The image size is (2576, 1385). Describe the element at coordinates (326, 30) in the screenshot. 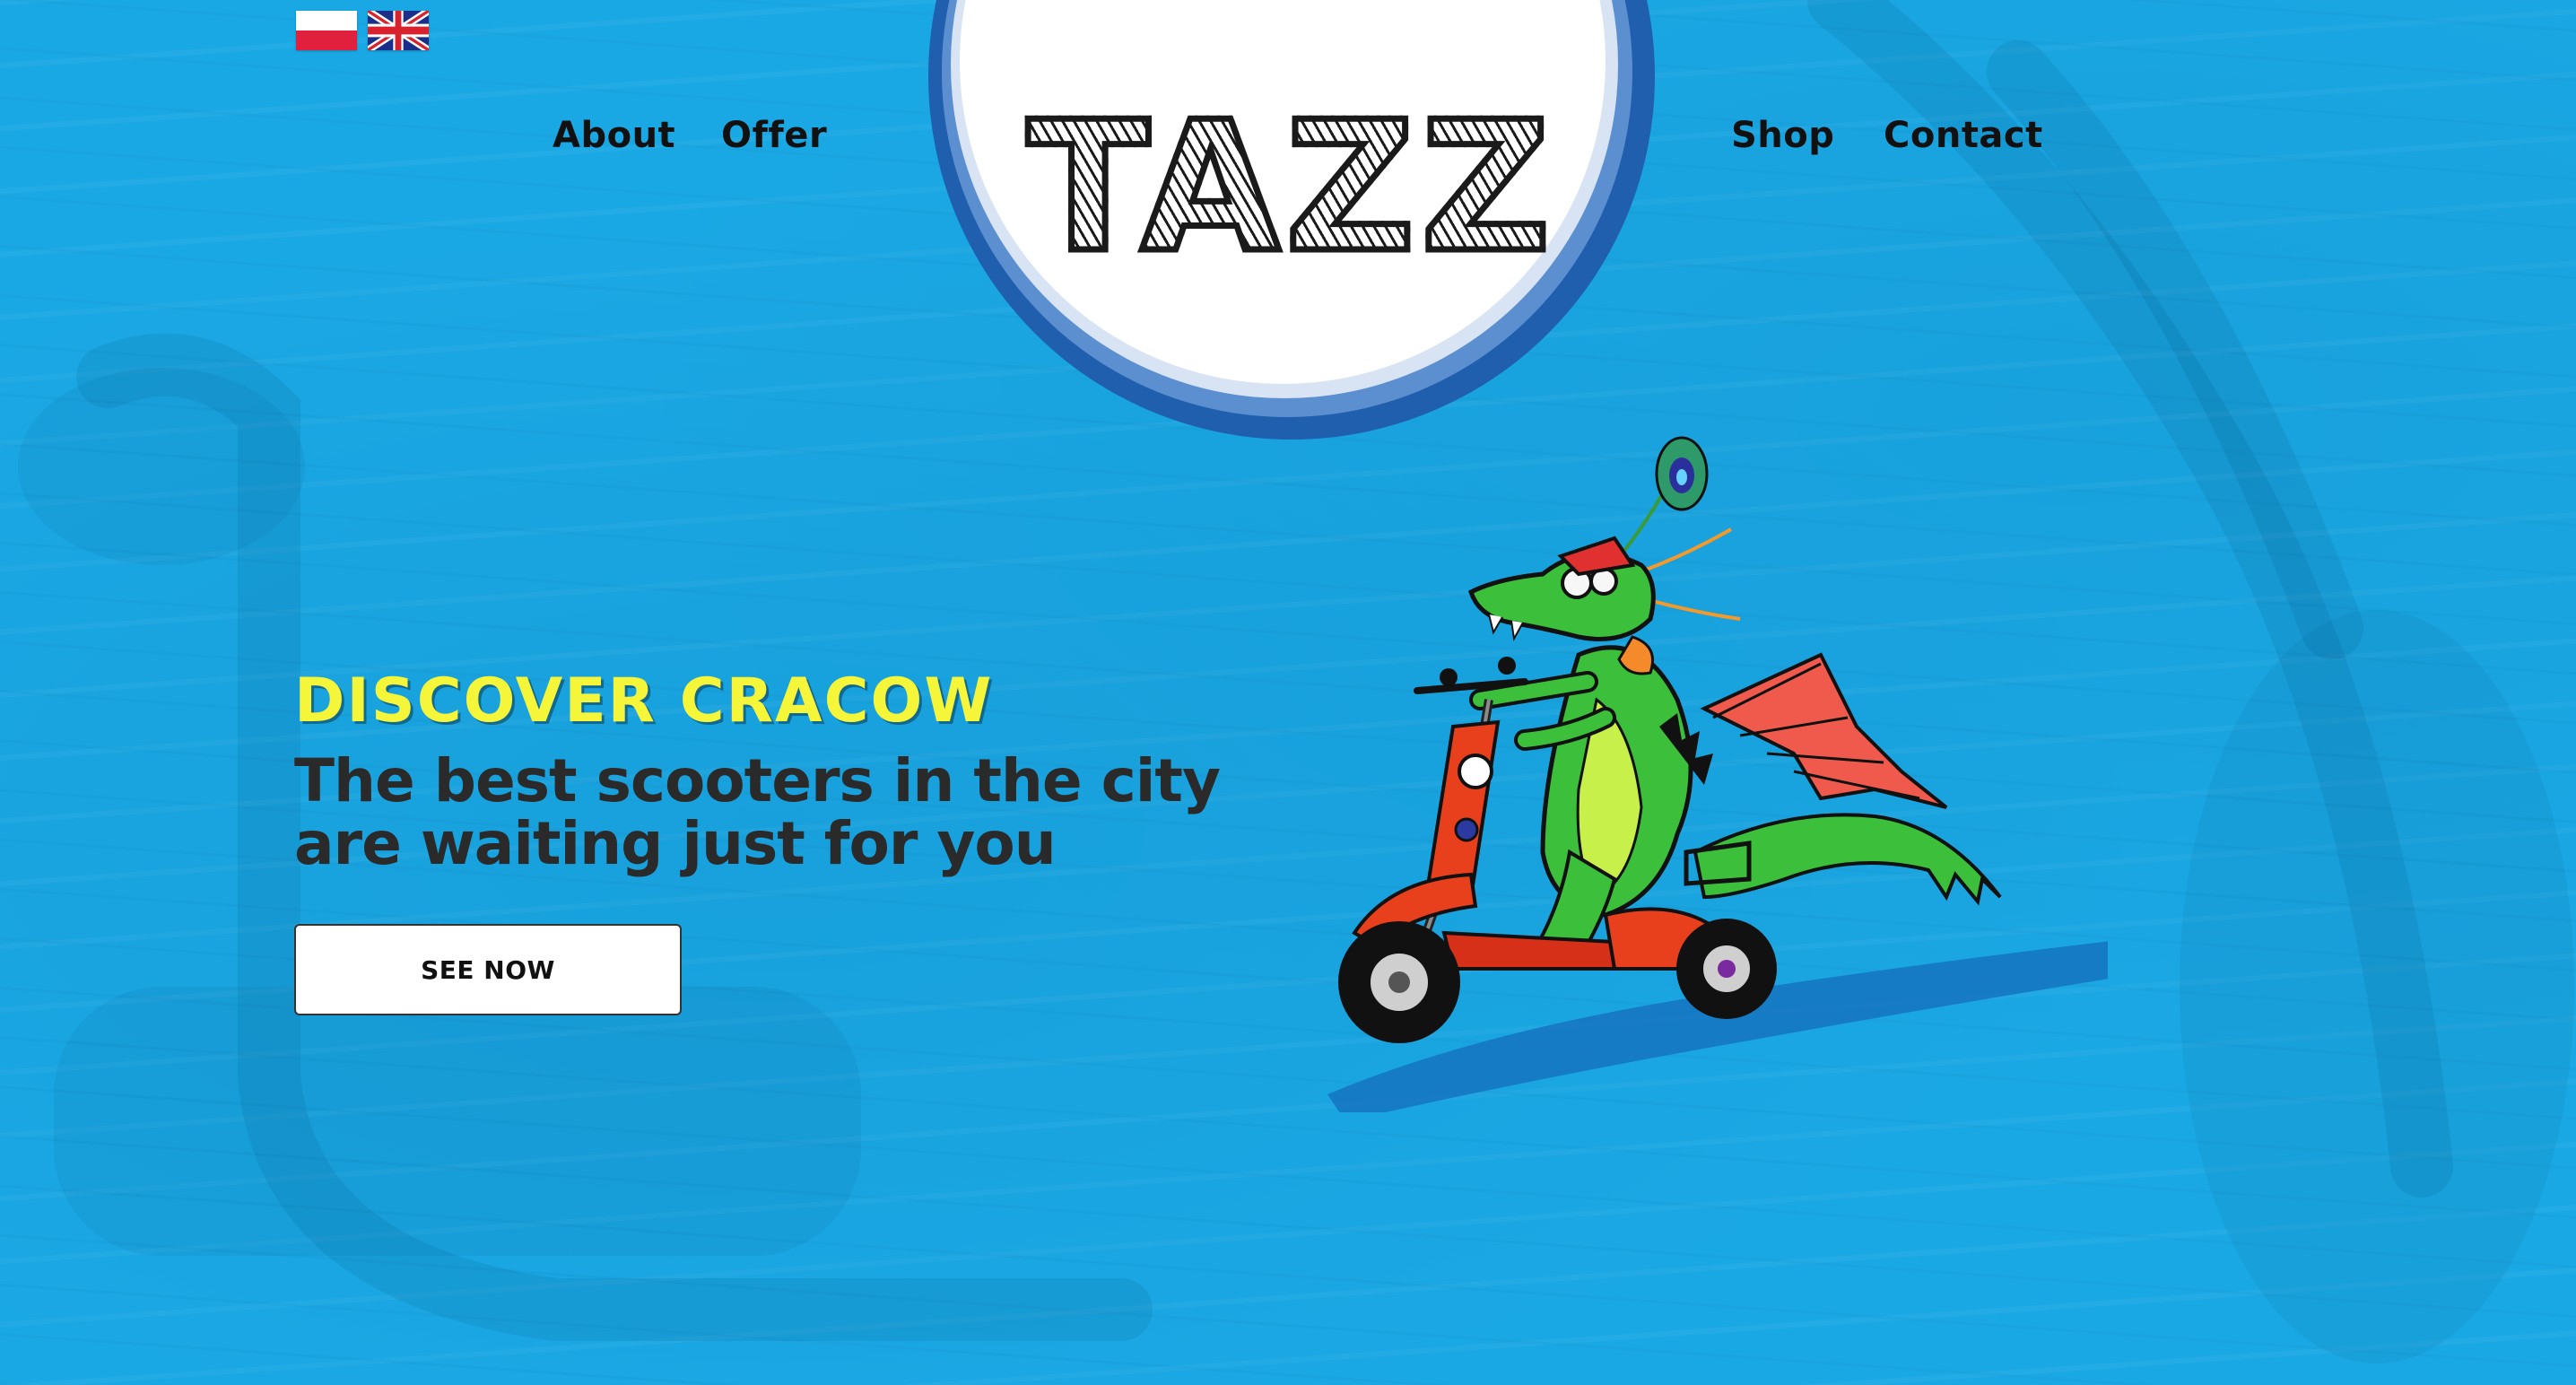

I see `polish-flag-icon` at that location.